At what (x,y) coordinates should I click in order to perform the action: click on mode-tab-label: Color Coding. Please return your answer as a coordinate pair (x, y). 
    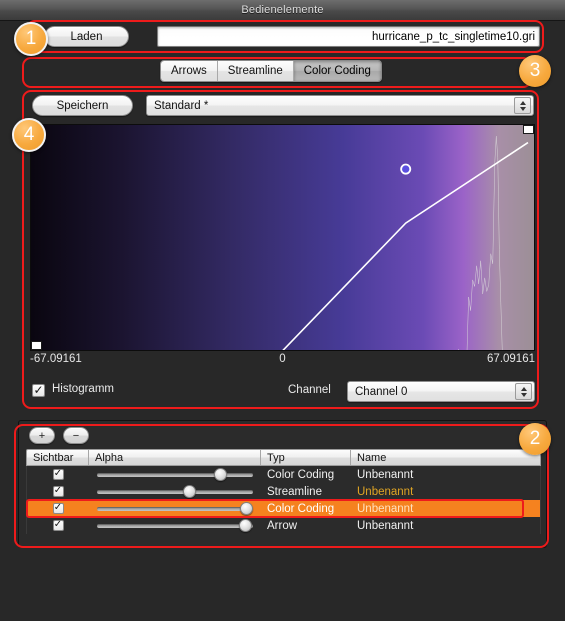
    Looking at the image, I should click on (337, 71).